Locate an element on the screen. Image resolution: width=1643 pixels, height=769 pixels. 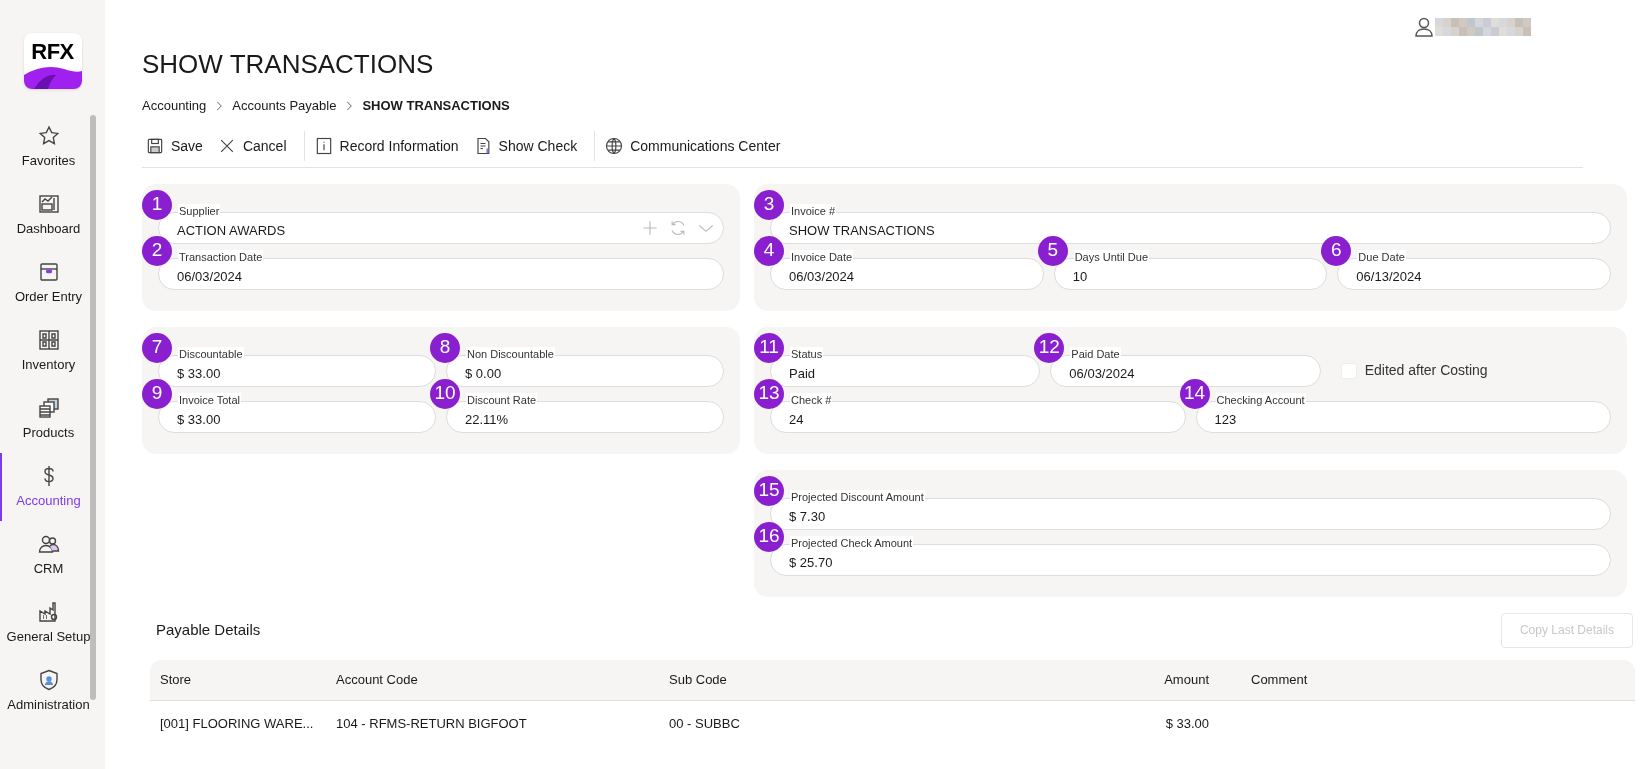
field-label: Invoice Date is located at coordinates (822, 256).